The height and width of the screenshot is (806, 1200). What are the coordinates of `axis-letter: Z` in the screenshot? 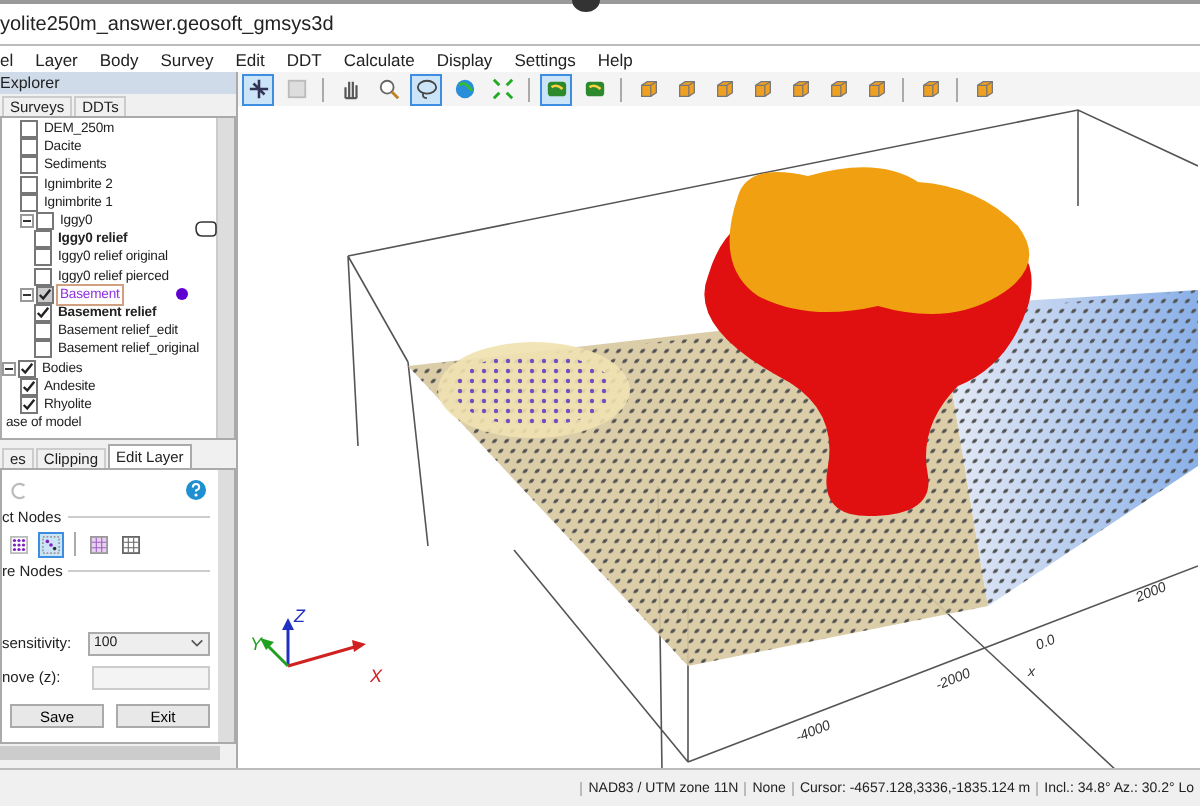 It's located at (299, 616).